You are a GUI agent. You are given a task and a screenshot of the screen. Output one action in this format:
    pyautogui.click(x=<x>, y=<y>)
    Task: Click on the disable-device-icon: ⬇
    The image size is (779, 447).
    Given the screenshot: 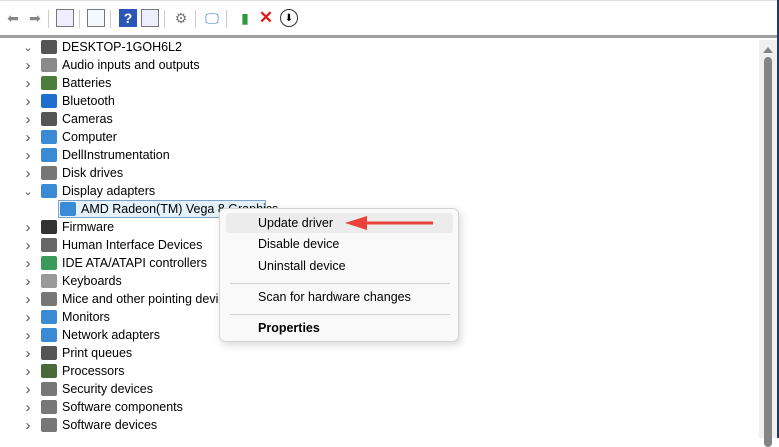 What is the action you would take?
    pyautogui.click(x=289, y=18)
    